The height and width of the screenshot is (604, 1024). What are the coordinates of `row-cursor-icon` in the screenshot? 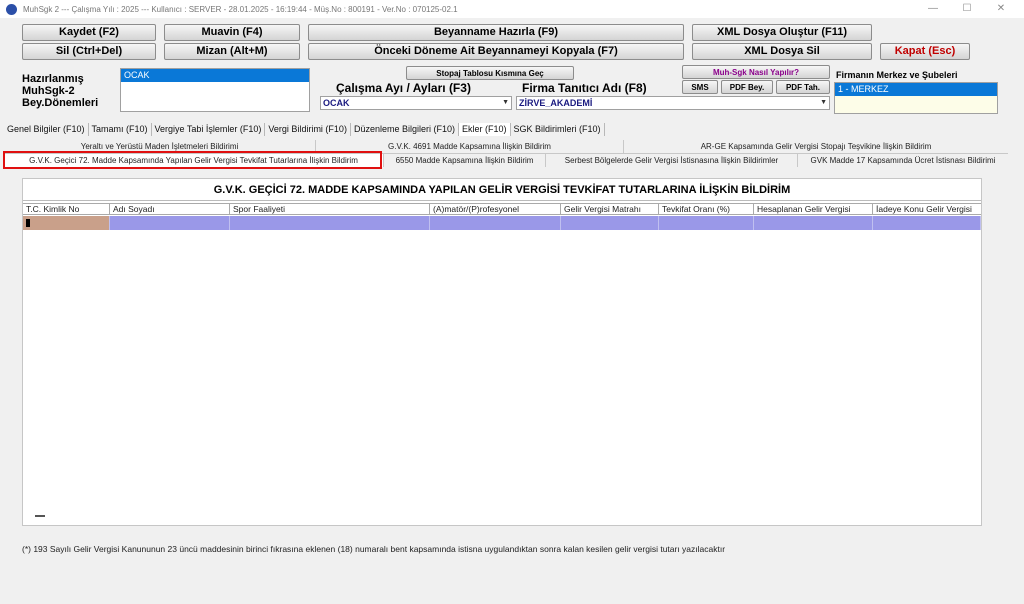 It's located at (28, 223).